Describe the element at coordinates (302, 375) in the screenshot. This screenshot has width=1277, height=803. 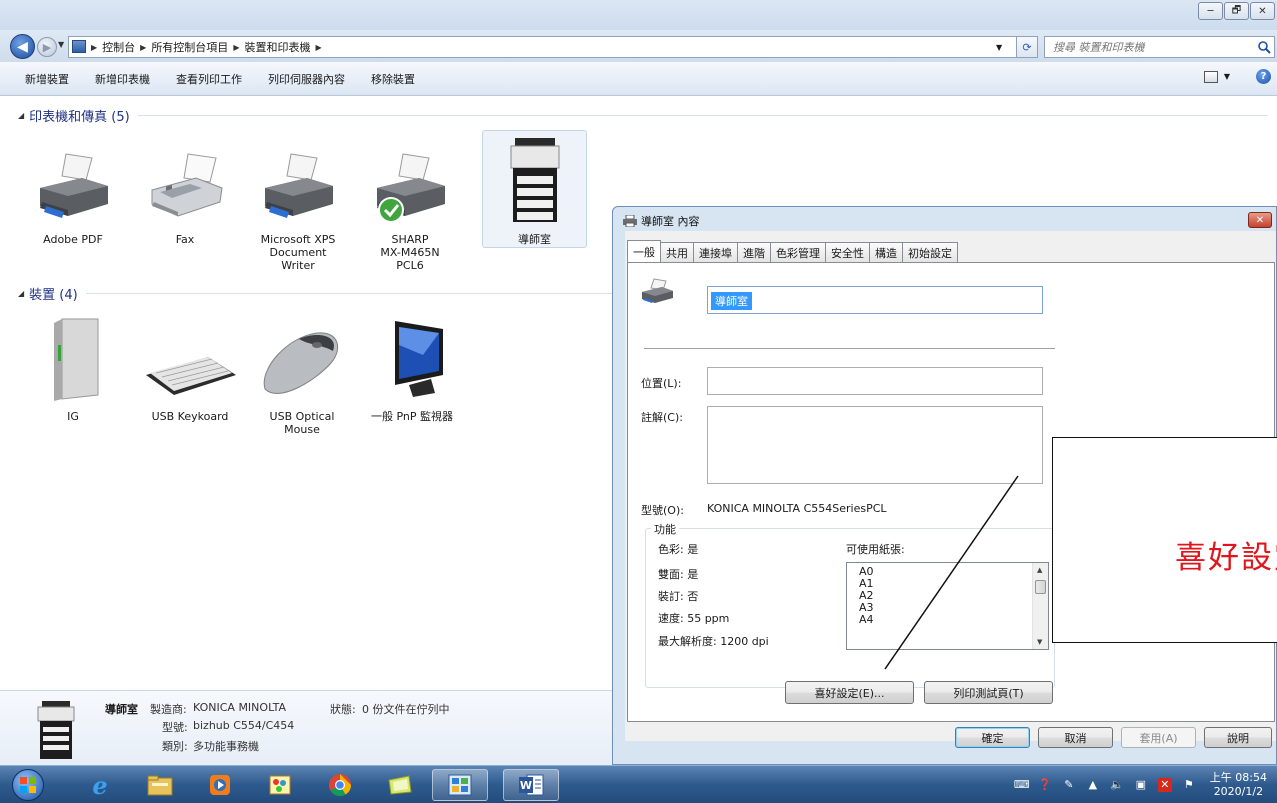
I see `device-usb-mouse: USB Optical Mouse` at that location.